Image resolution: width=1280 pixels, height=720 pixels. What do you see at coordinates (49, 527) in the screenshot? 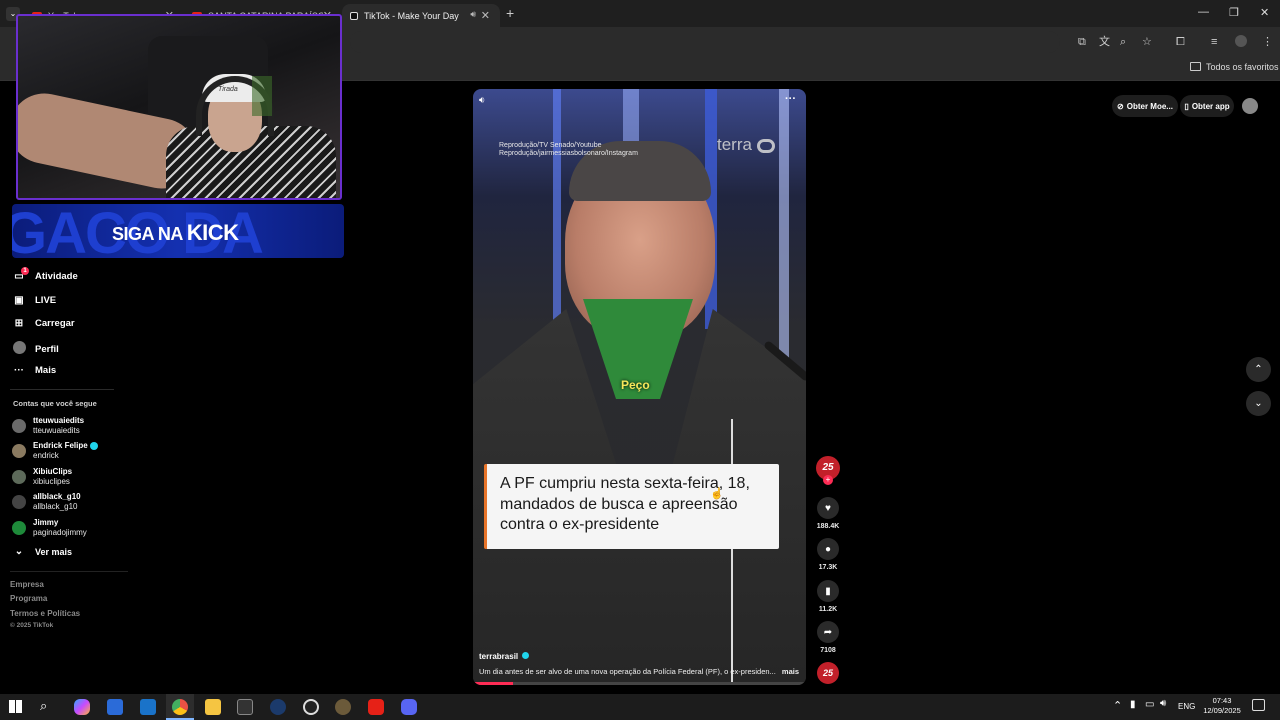
I see `following-account: Jimmy paginadojimmy` at bounding box center [49, 527].